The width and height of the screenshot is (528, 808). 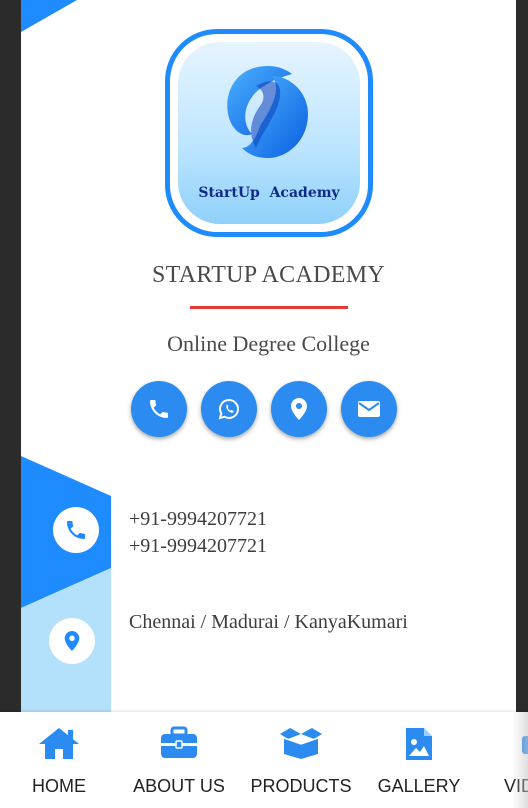 What do you see at coordinates (264, 409) in the screenshot?
I see `quick-actions` at bounding box center [264, 409].